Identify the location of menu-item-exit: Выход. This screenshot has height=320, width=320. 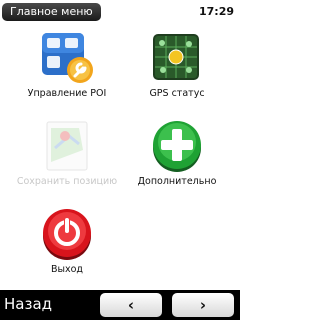
(67, 241).